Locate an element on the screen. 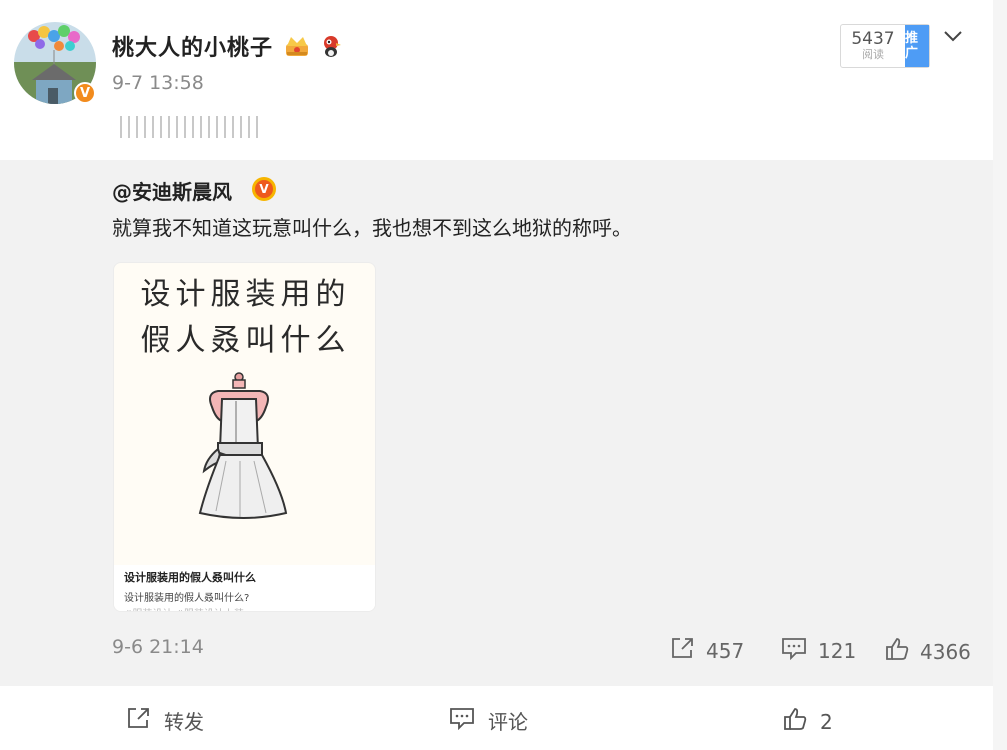 The image size is (1007, 750). original-post-text: 就算我不知道这玩意叫什么，我也想不到这么地狱的称呼。 is located at coordinates (372, 228).